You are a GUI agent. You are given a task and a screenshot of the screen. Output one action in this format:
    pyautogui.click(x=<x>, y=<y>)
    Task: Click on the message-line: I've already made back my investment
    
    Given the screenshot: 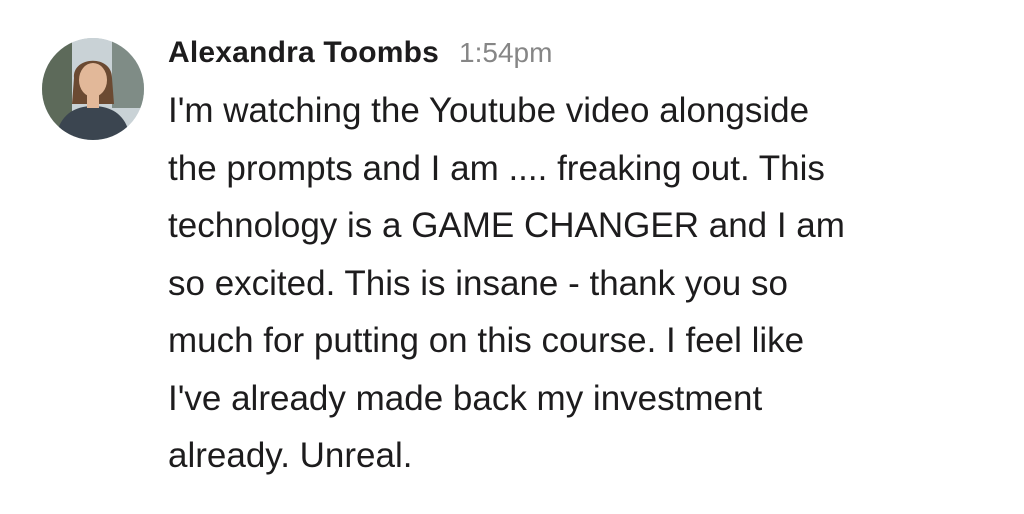 What is the action you would take?
    pyautogui.click(x=465, y=398)
    